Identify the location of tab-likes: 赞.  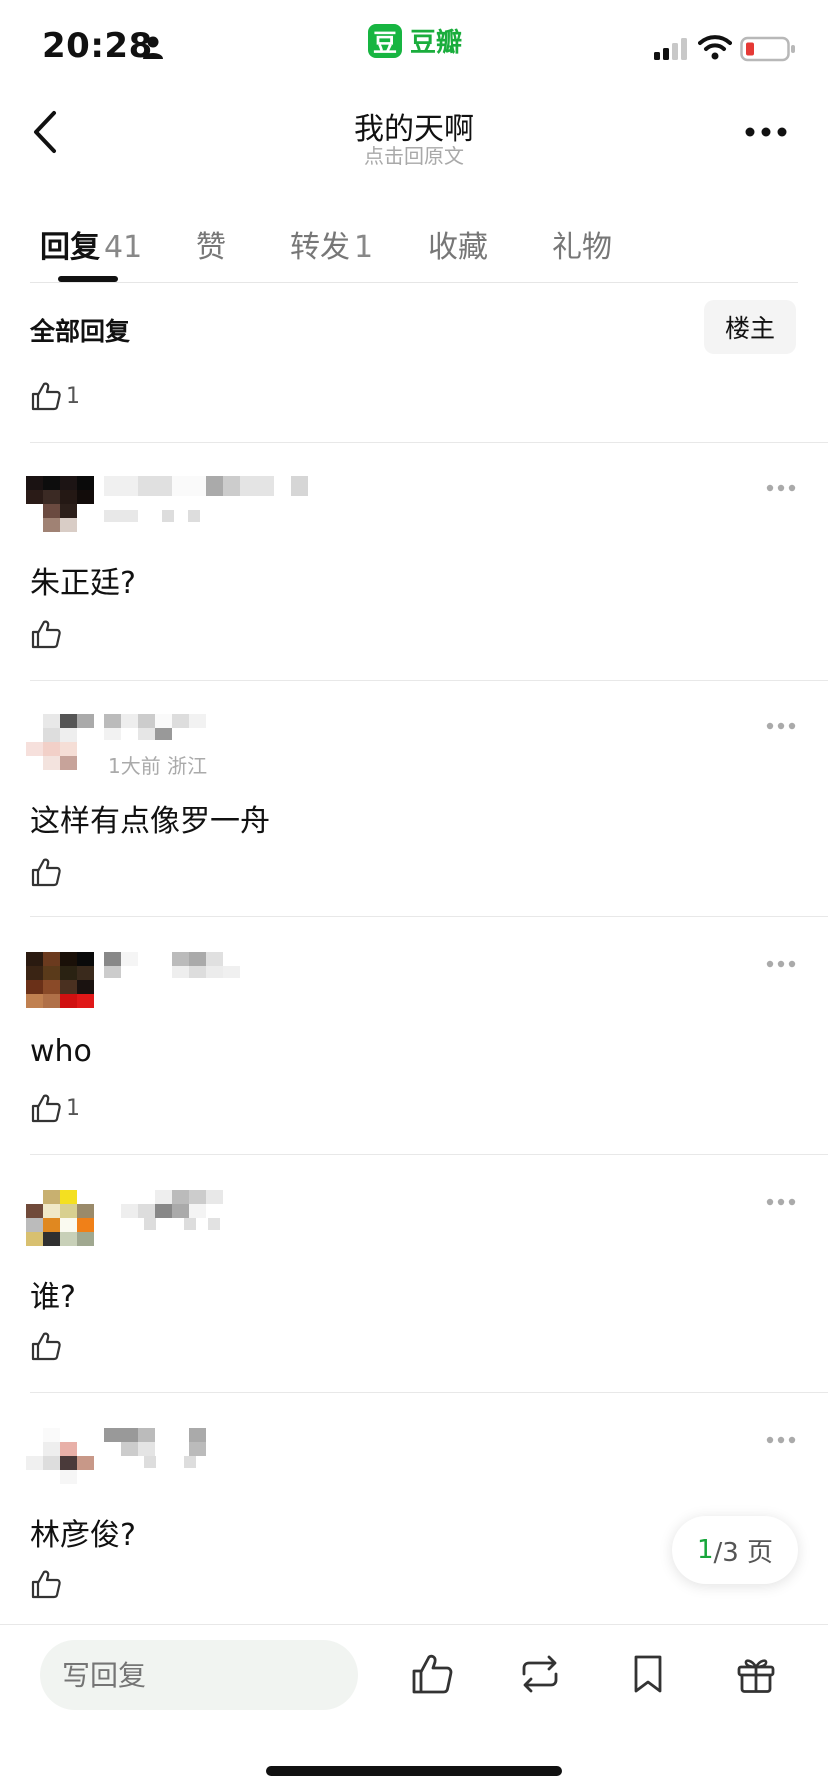
(211, 244).